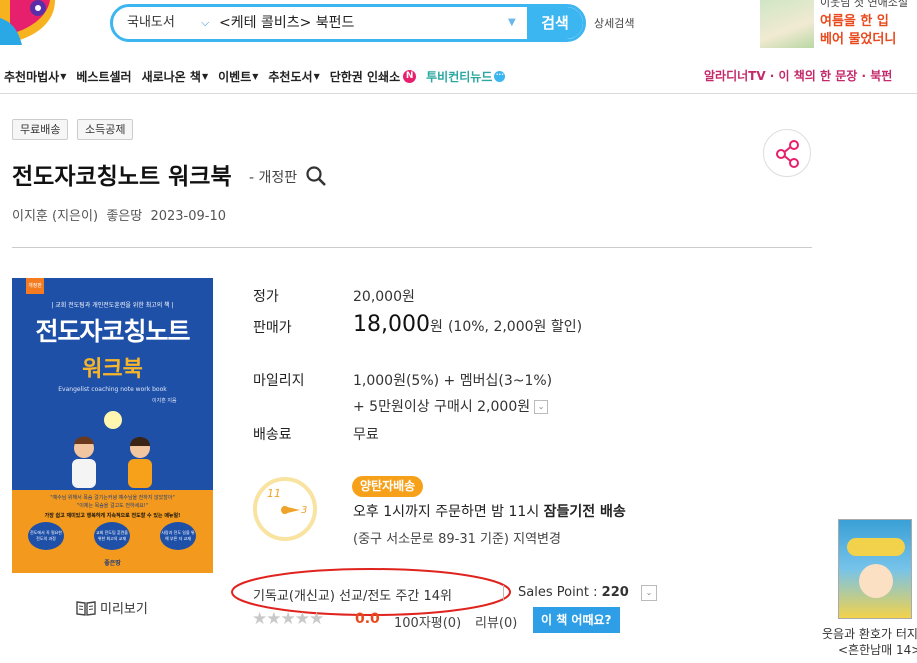 Image resolution: width=917 pixels, height=663 pixels. Describe the element at coordinates (112, 369) in the screenshot. I see `cover-sub-title: 워크북` at that location.